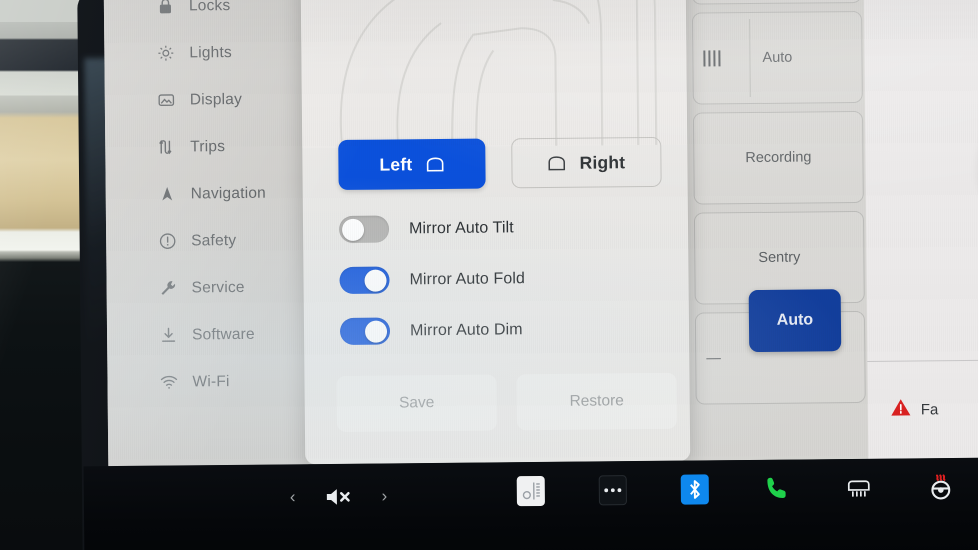 The height and width of the screenshot is (550, 978). I want to click on mirror-auto-fold-row: Mirror Auto Fold, so click(432, 280).